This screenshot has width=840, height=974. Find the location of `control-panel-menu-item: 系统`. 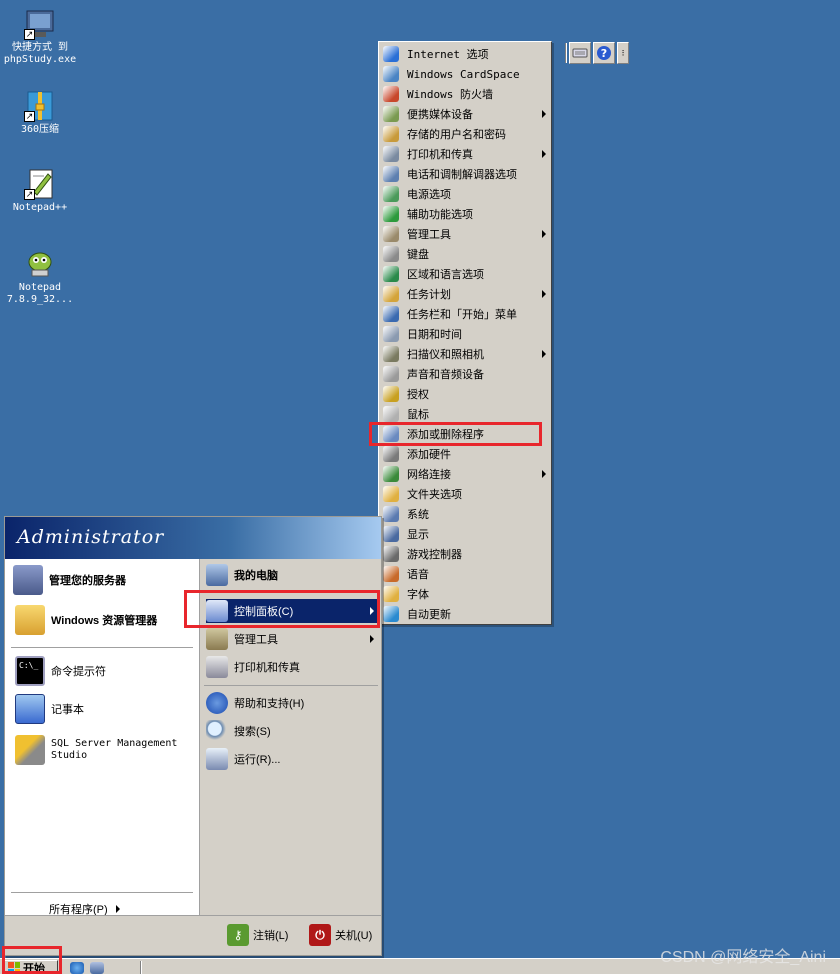

control-panel-menu-item: 系统 is located at coordinates (465, 514).